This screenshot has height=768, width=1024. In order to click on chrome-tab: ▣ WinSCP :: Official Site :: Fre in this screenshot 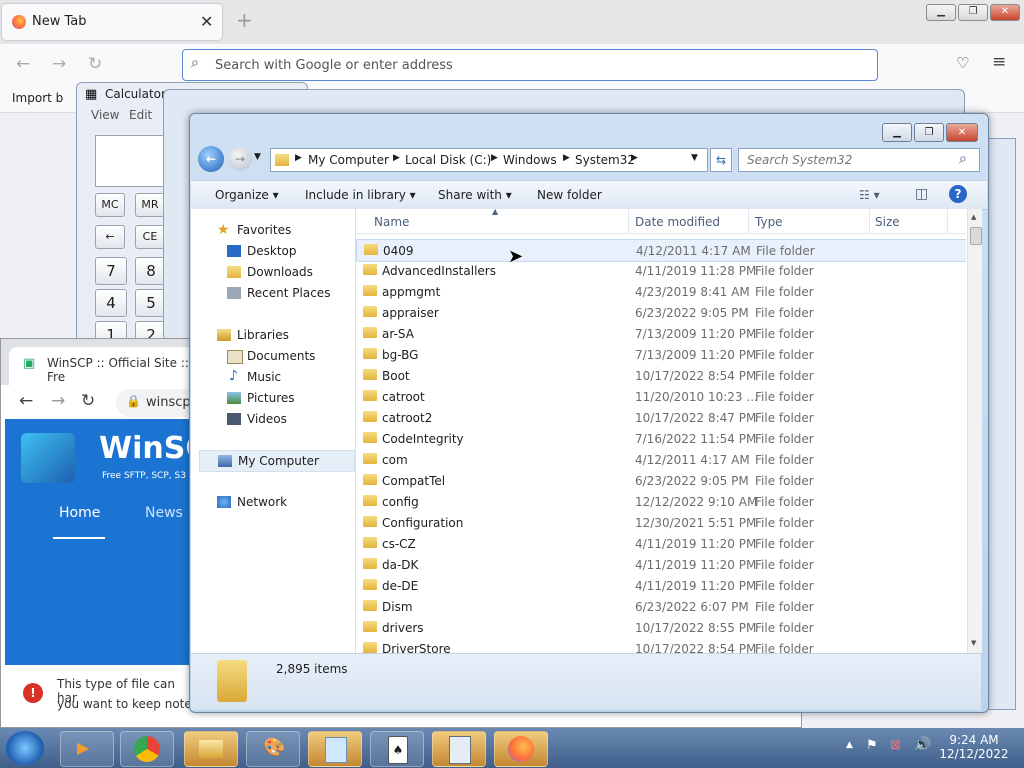, I will do `click(104, 366)`.